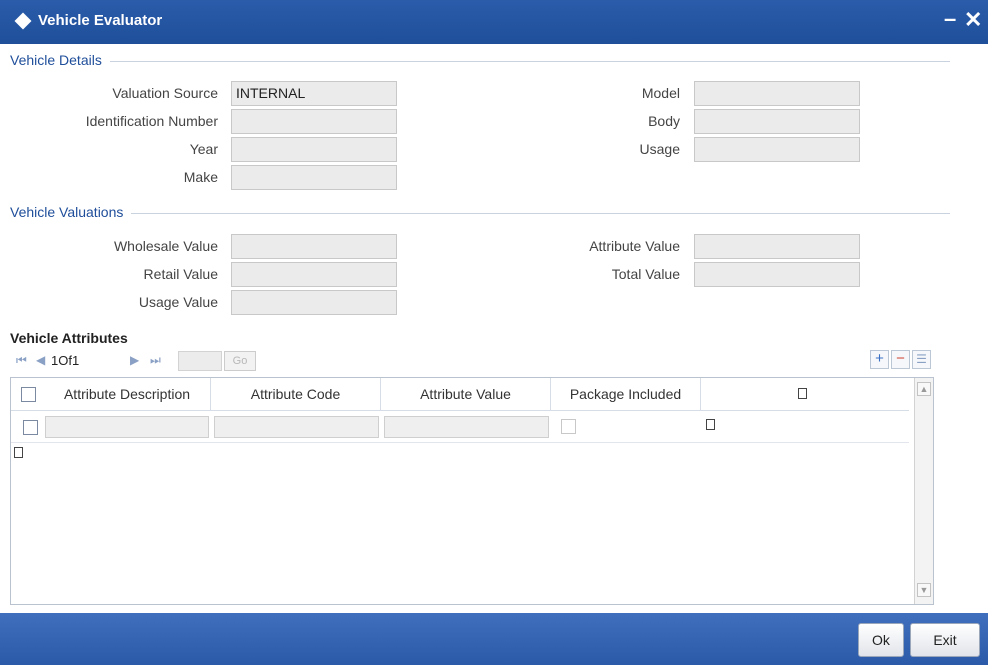 The width and height of the screenshot is (988, 665). What do you see at coordinates (314, 93) in the screenshot?
I see `valuation-source-field: INTERNAL` at bounding box center [314, 93].